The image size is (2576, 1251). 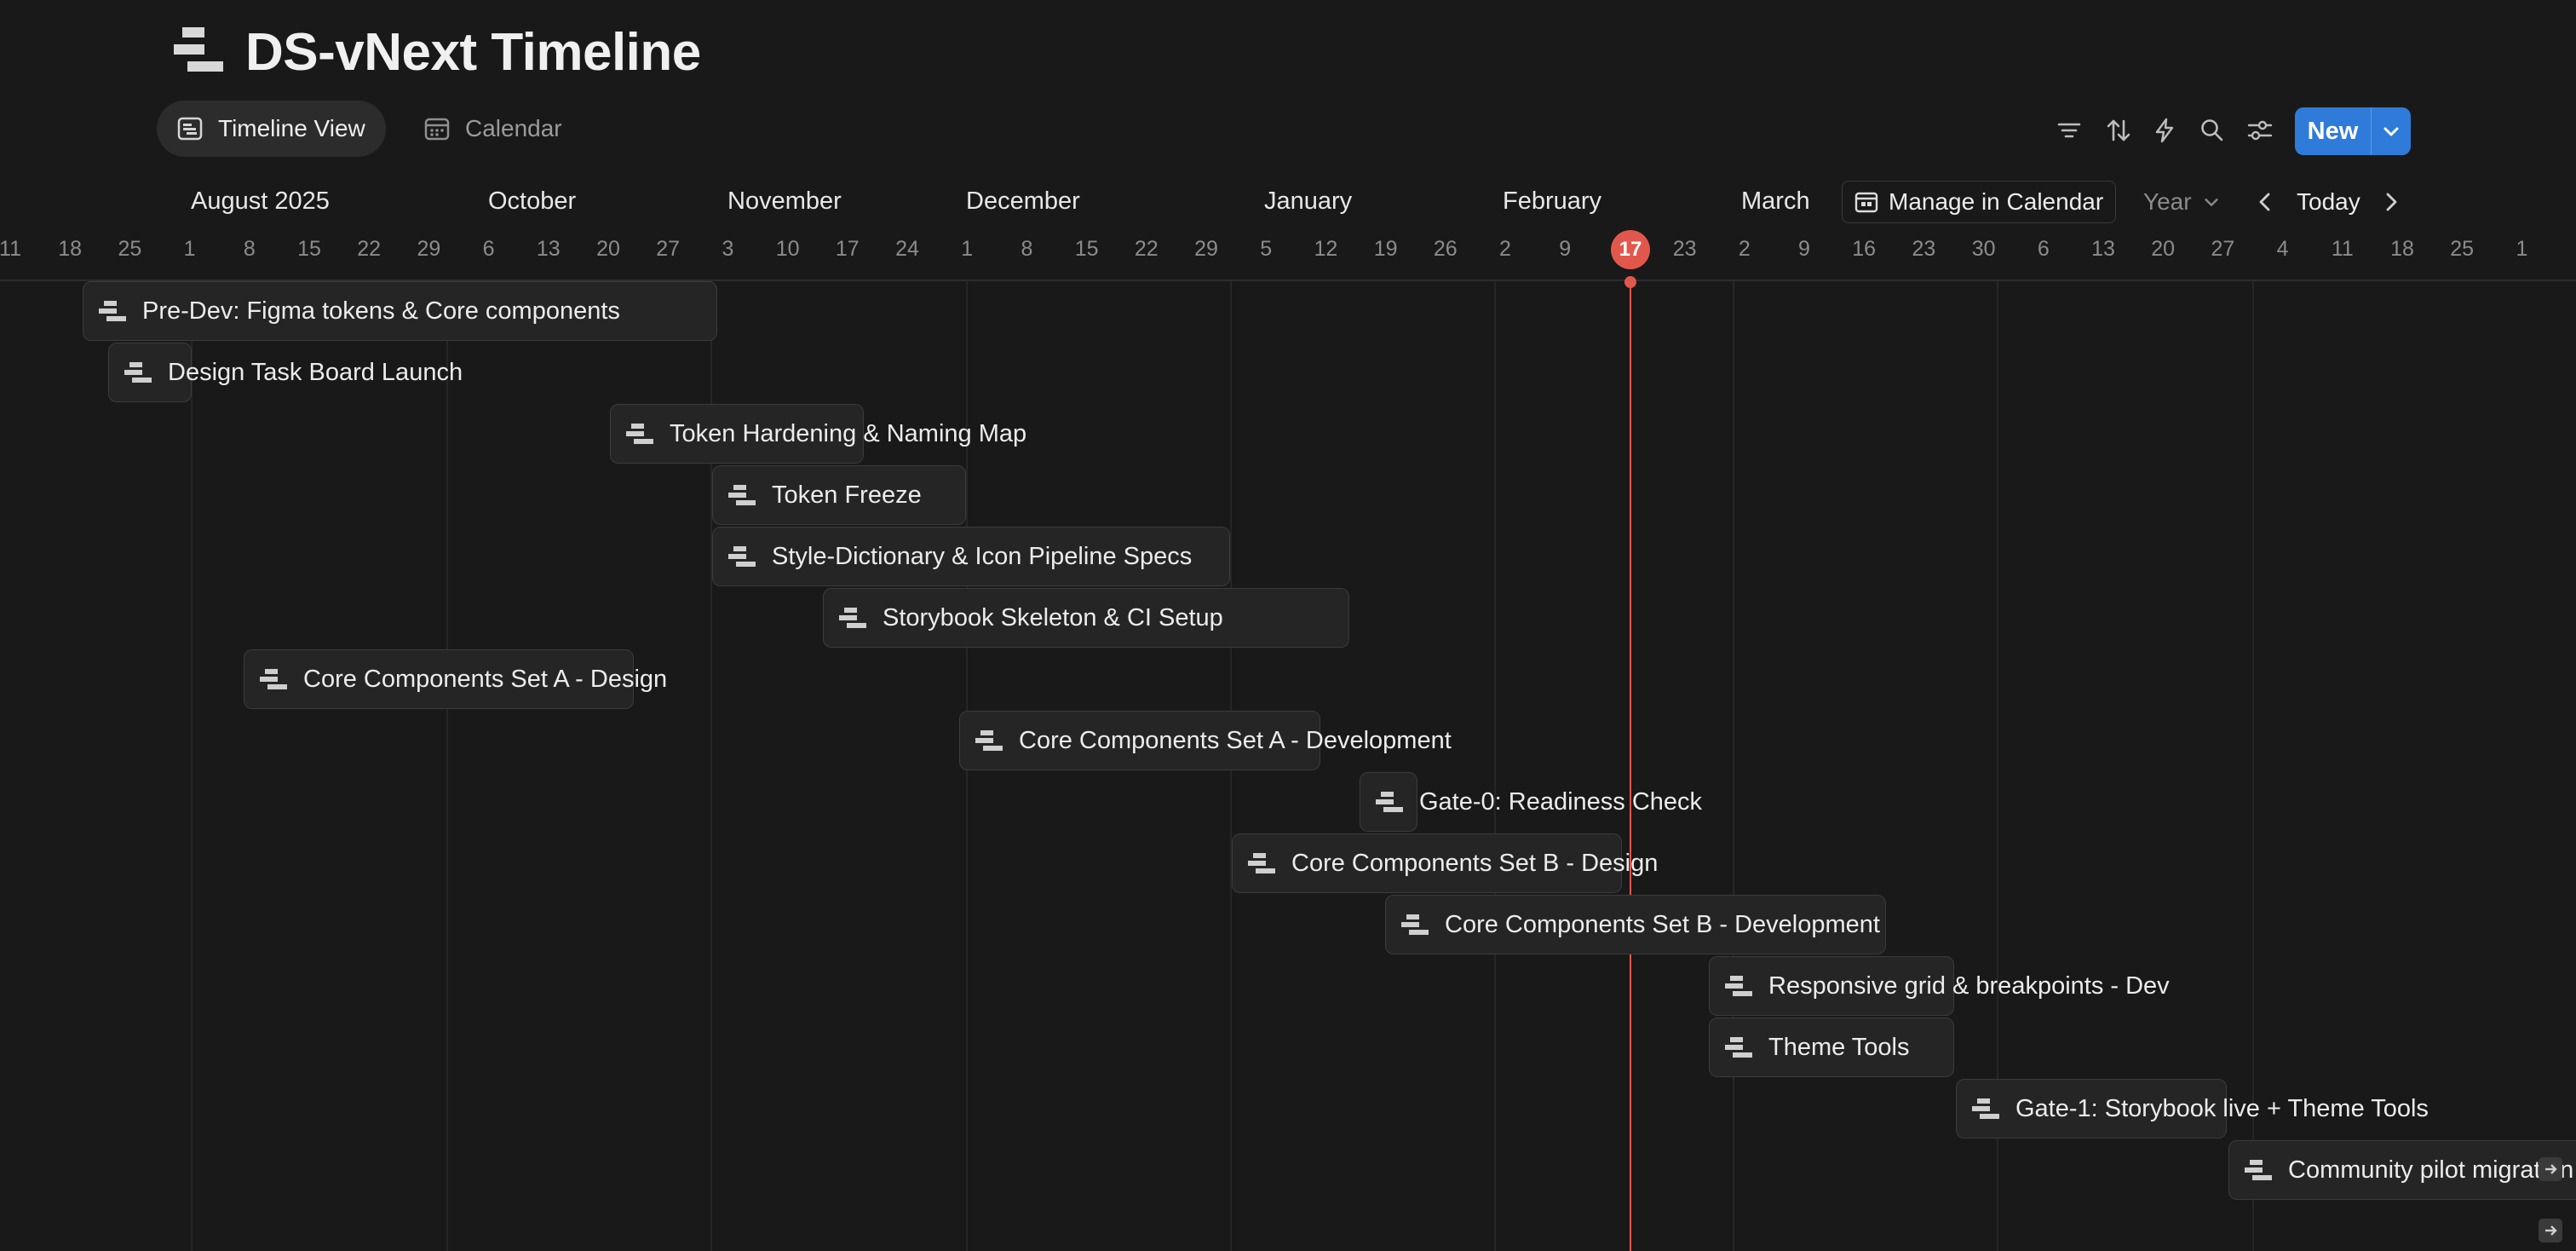 What do you see at coordinates (2222, 1108) in the screenshot?
I see `task-title: Gate-1: Storybook live + Theme Tools` at bounding box center [2222, 1108].